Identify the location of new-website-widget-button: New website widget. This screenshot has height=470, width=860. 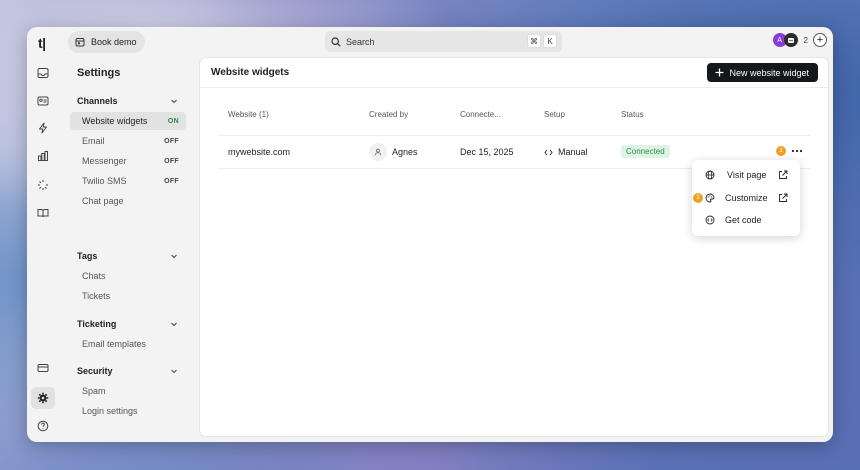
(762, 72).